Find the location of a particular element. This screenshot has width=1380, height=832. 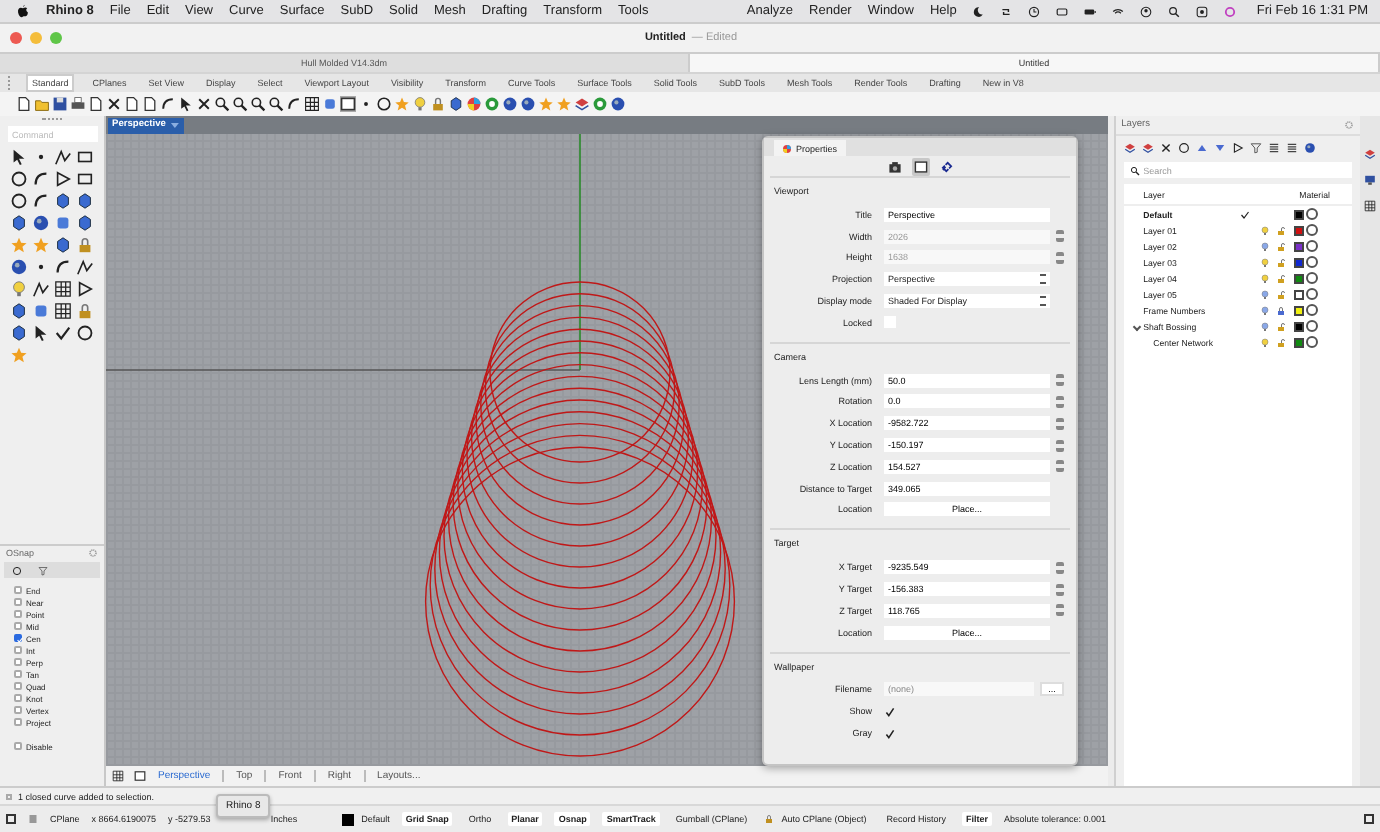

cross-icon is located at coordinates (114, 104).